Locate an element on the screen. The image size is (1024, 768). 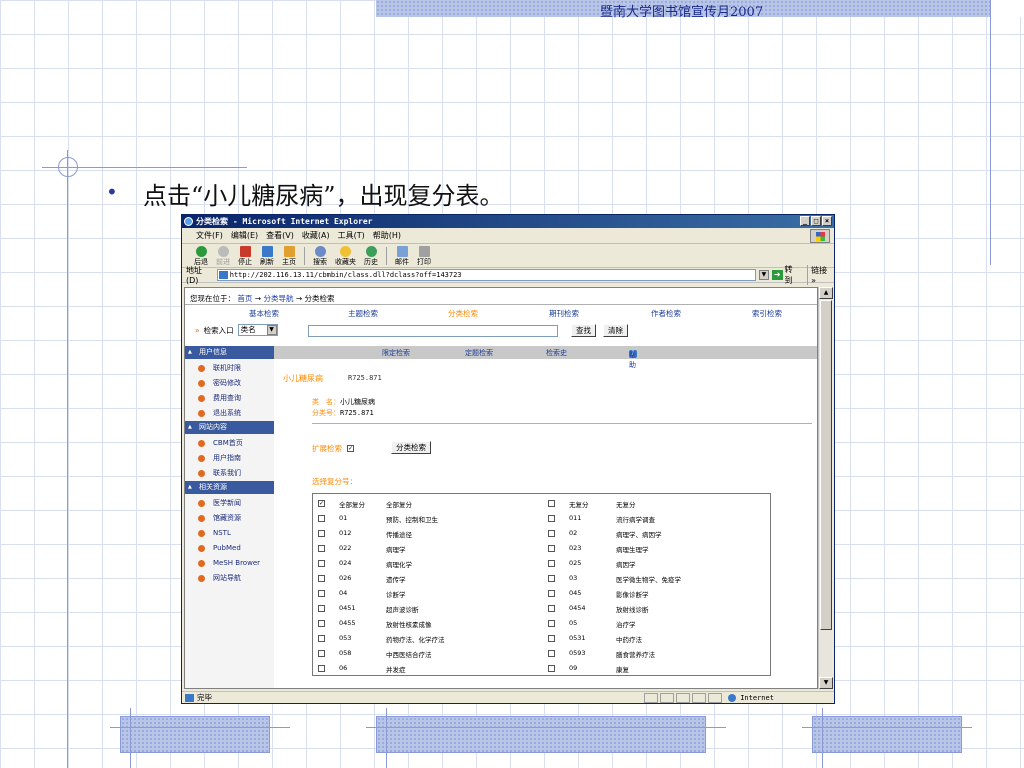
links-button: 链接 » is located at coordinates (820, 275).